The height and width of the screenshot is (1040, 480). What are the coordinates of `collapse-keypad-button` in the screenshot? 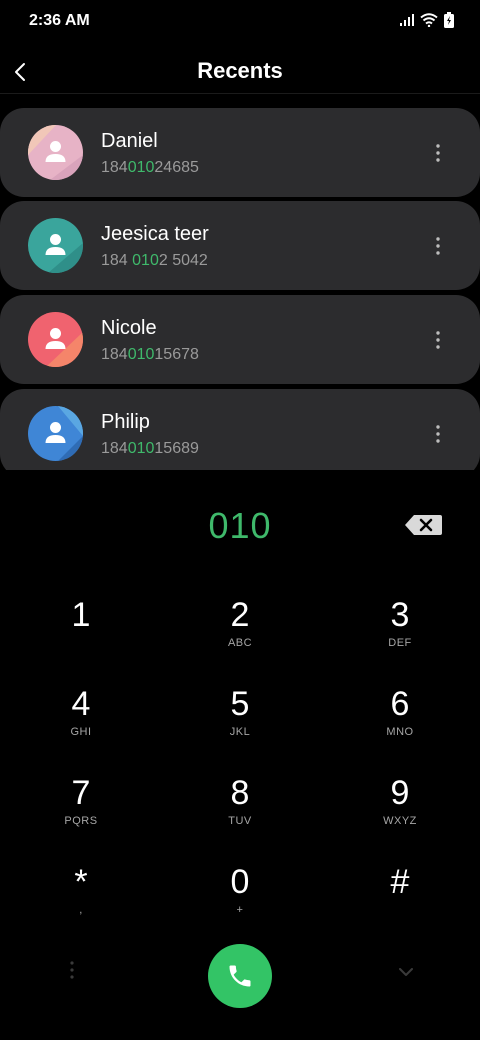 It's located at (406, 972).